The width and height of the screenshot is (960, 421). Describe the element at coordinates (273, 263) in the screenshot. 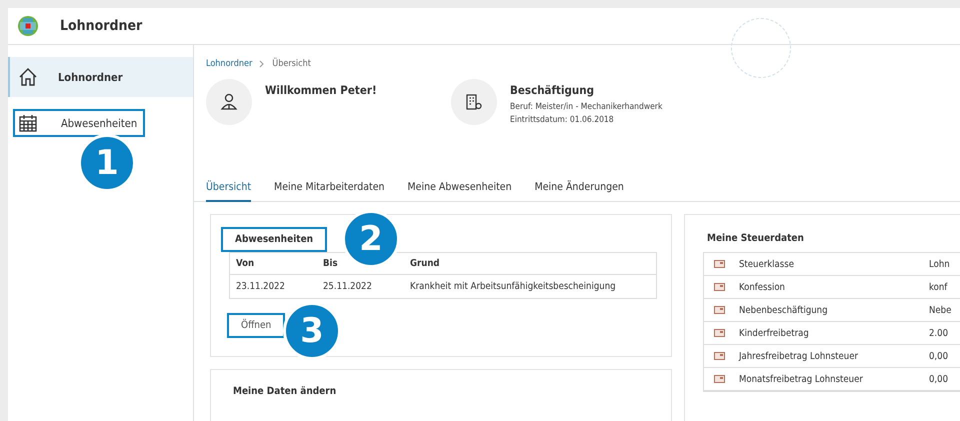

I see `column-header: Von` at that location.